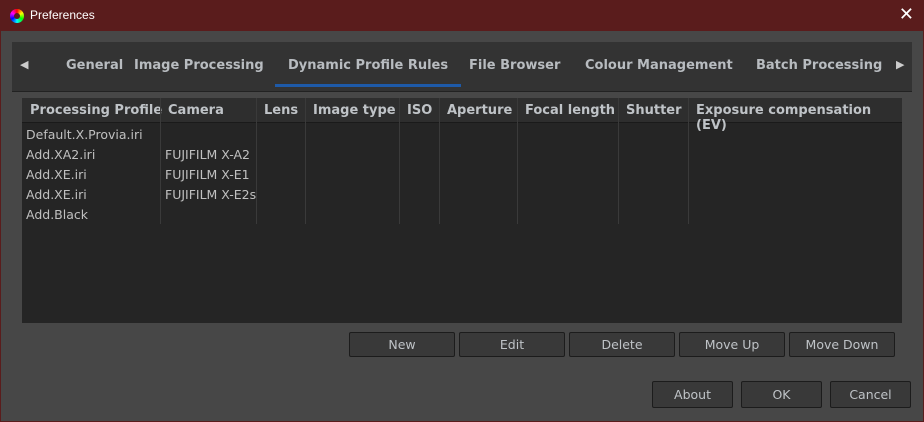 The width and height of the screenshot is (924, 422). What do you see at coordinates (281, 110) in the screenshot?
I see `column-header: Lens` at bounding box center [281, 110].